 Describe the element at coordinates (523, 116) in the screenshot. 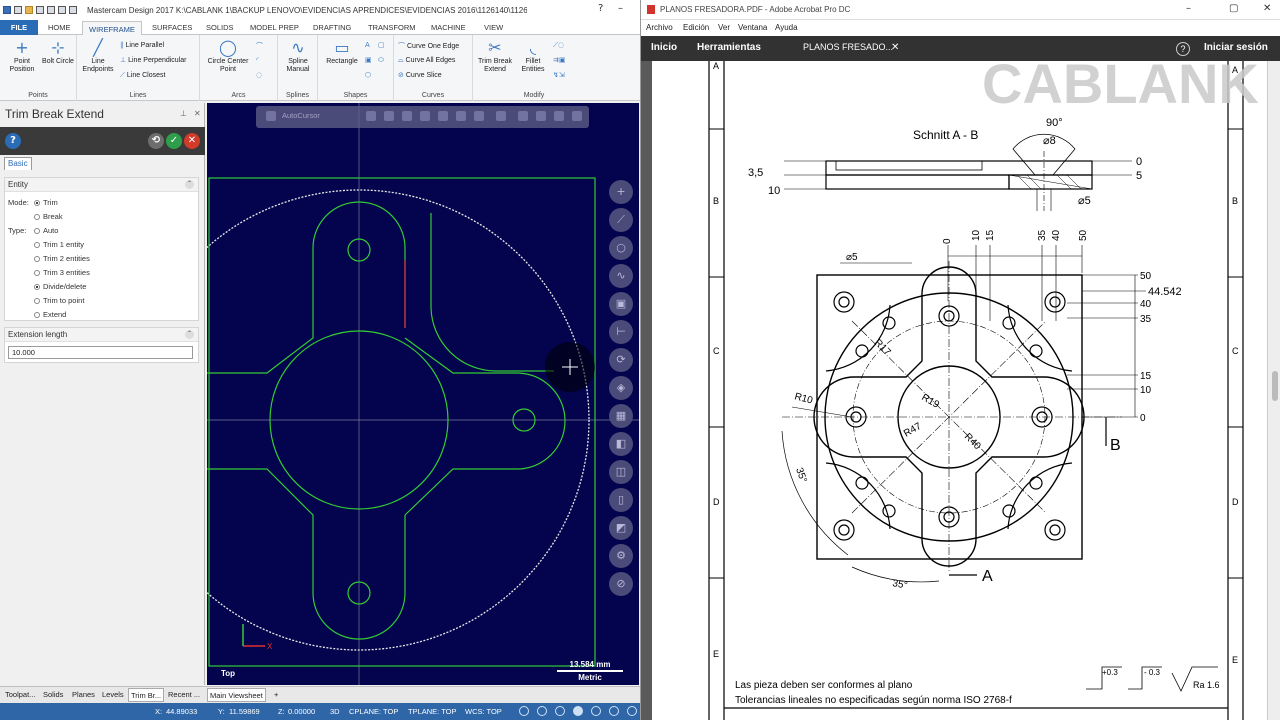

I see `select-icon` at that location.